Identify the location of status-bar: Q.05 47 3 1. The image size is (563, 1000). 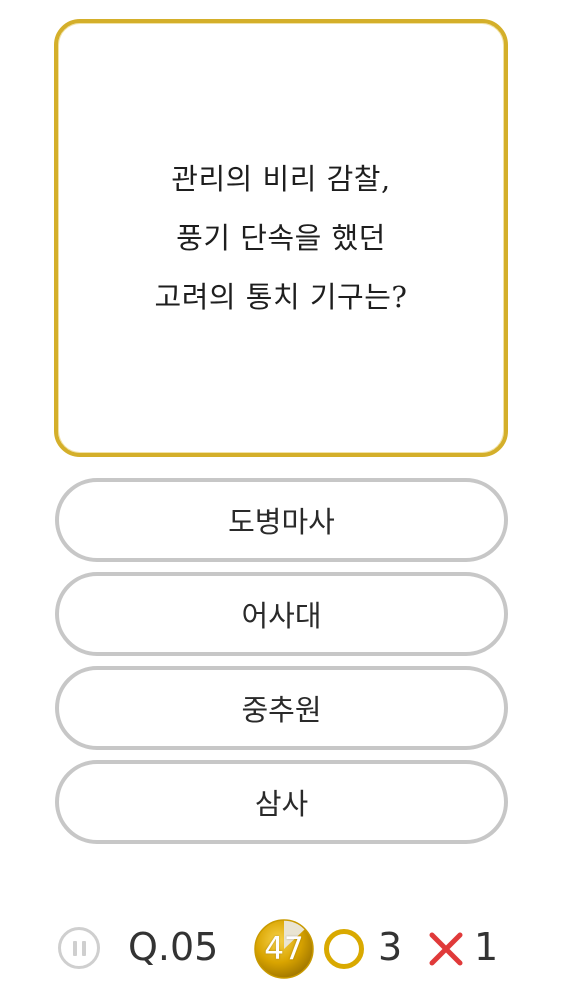
(281, 947).